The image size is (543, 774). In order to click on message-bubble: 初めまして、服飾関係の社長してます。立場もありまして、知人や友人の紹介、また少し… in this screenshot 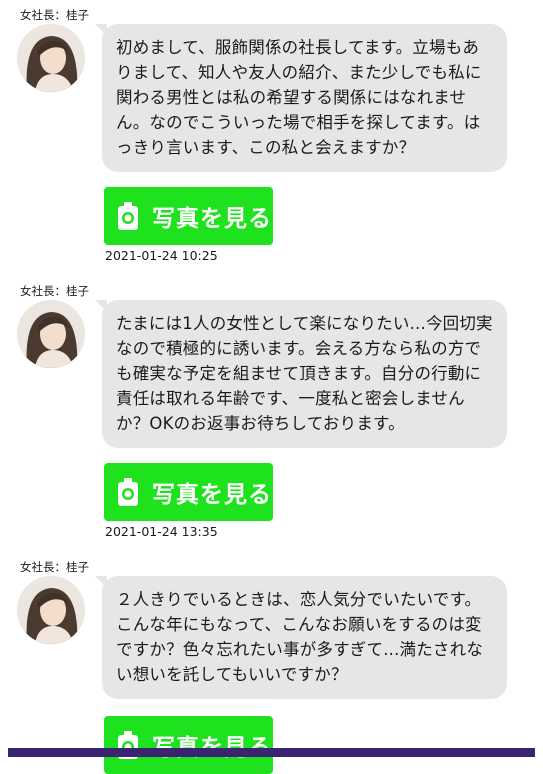, I will do `click(301, 98)`.